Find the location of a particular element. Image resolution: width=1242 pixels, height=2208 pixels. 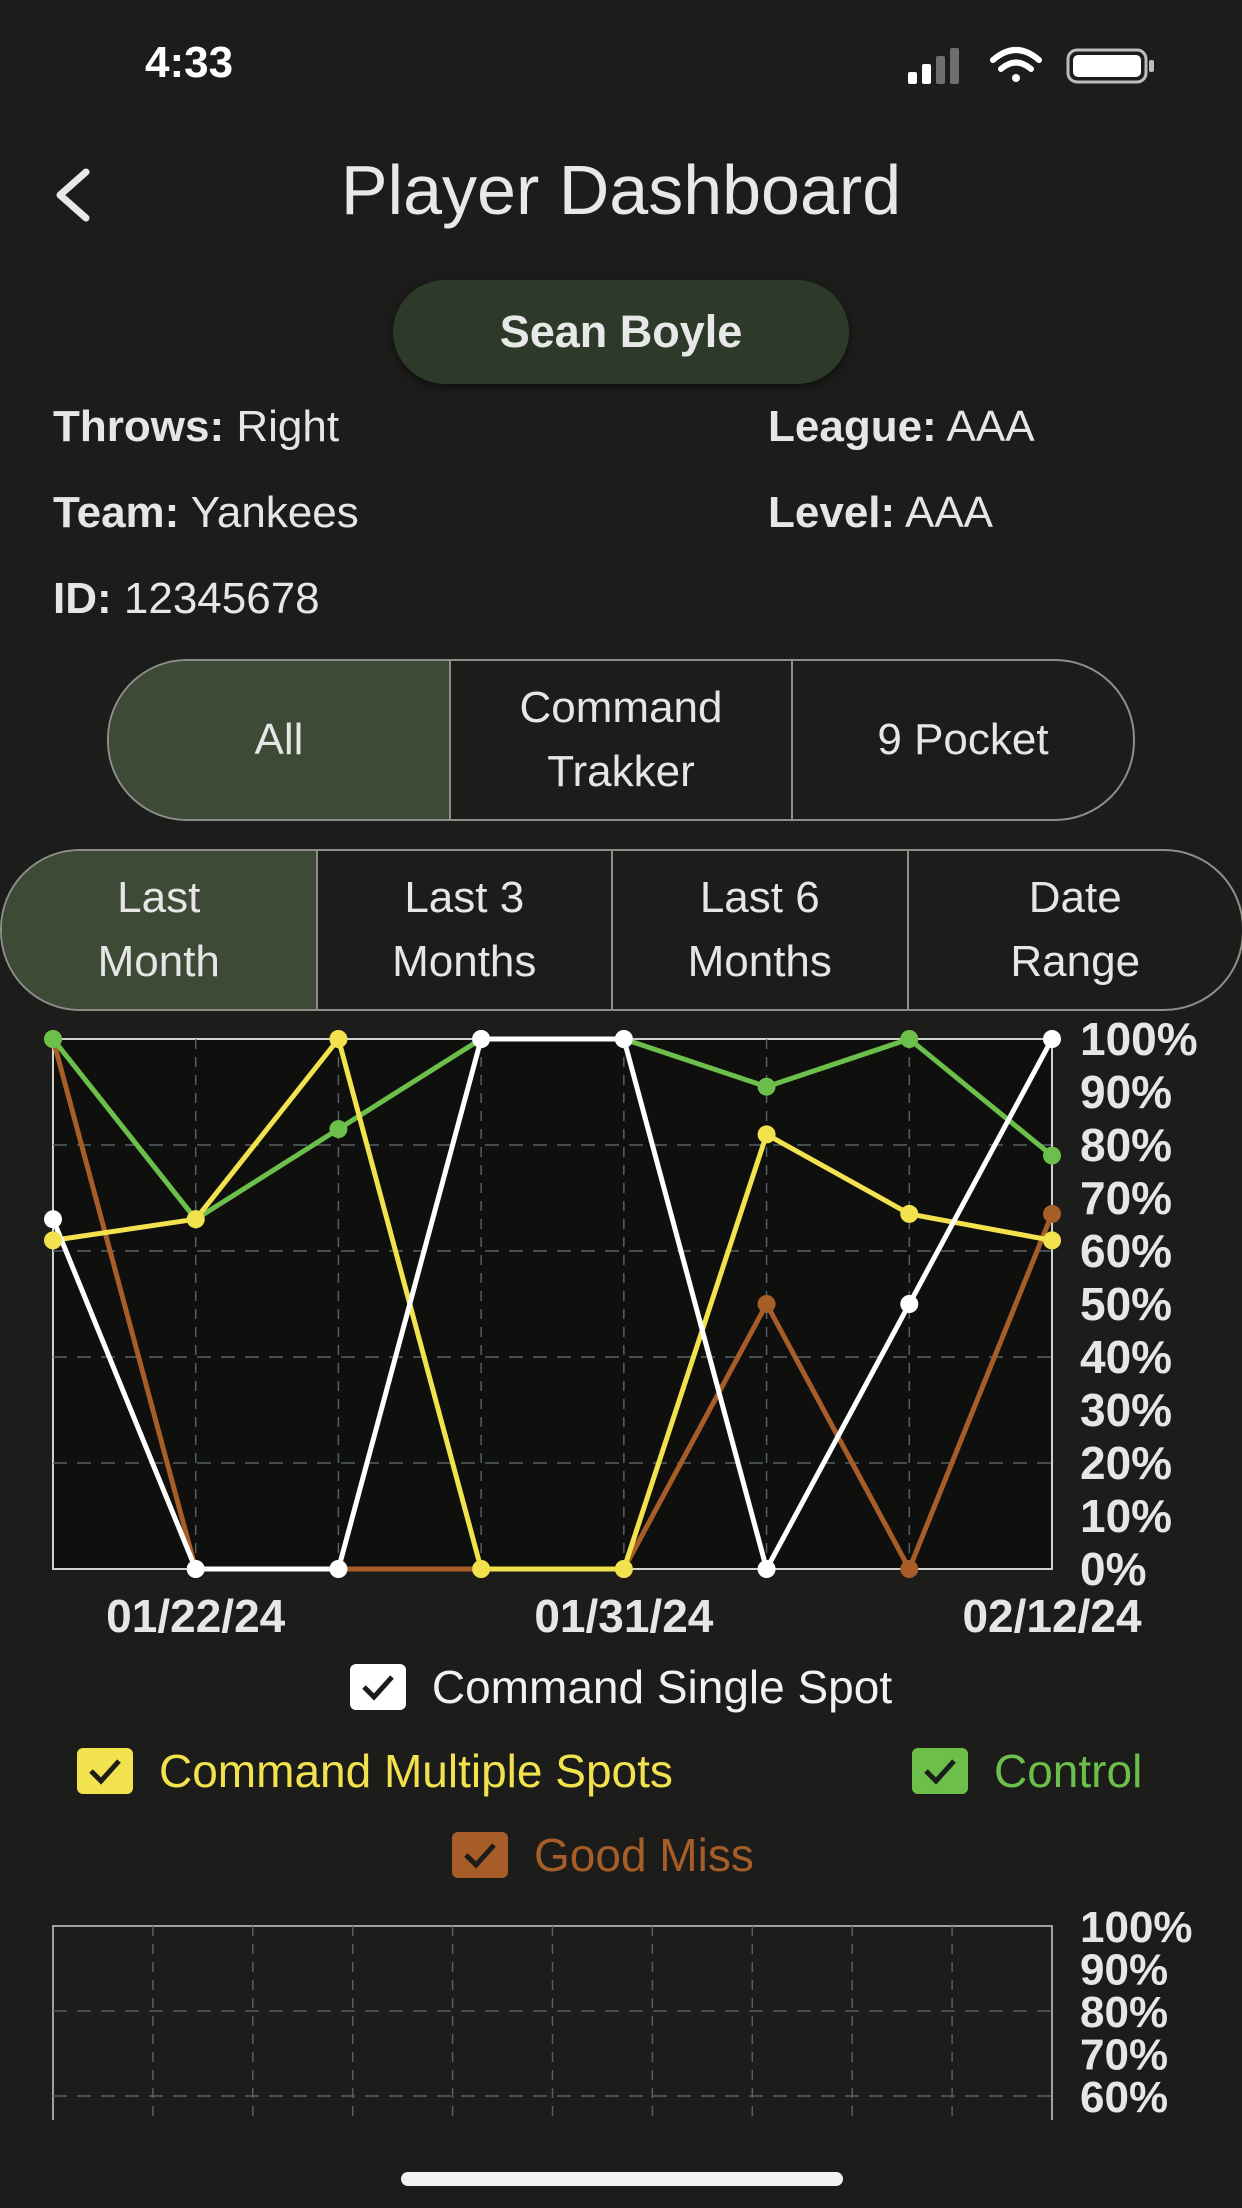

wifi-icon is located at coordinates (1016, 64).